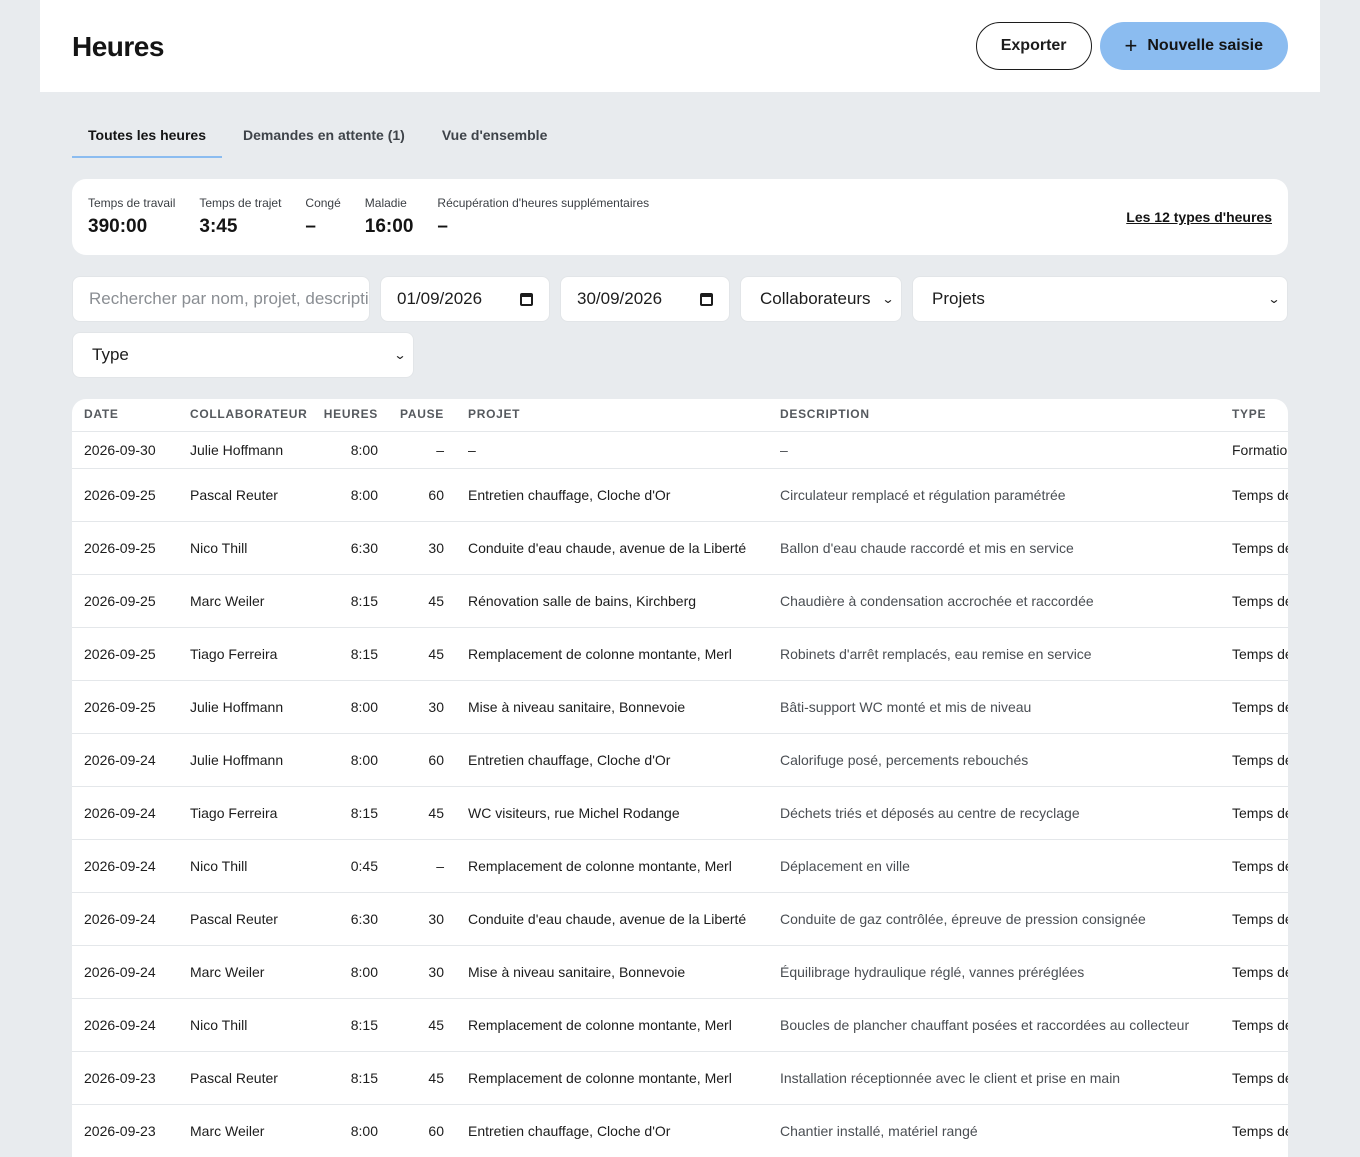 This screenshot has width=1360, height=1157. What do you see at coordinates (680, 450) in the screenshot?
I see `table-row: 2026-09-30 Julie Hoffmann 8:00 – – – Formation` at bounding box center [680, 450].